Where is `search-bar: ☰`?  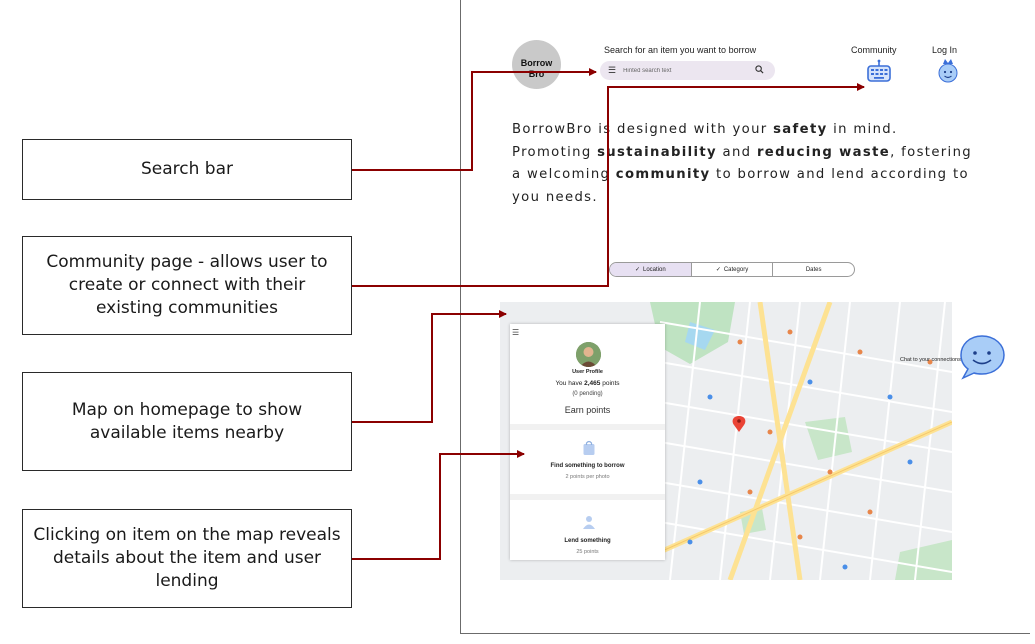 search-bar: ☰ is located at coordinates (687, 70).